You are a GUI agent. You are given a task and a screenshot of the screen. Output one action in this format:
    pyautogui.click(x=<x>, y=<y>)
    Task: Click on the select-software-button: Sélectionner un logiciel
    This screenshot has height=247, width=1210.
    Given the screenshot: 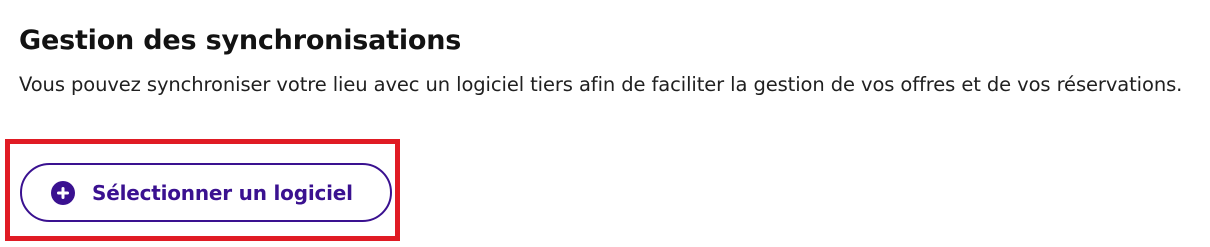 What is the action you would take?
    pyautogui.click(x=206, y=192)
    